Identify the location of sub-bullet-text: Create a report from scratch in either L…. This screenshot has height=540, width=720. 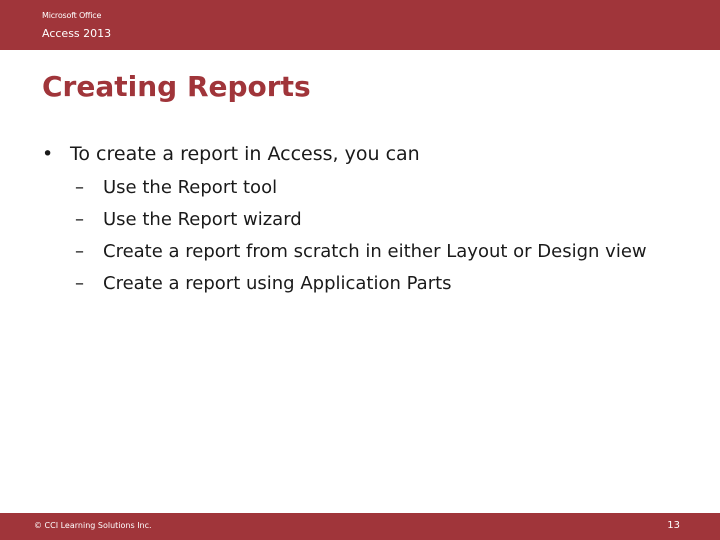
(375, 251).